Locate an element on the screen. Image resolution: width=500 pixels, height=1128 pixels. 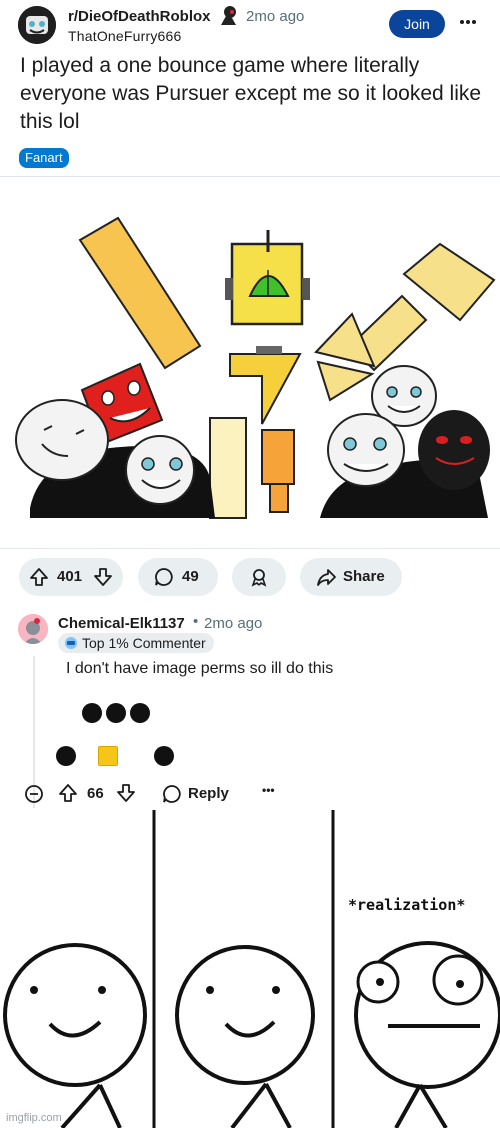
comment-more-button: ••• is located at coordinates (268, 790).